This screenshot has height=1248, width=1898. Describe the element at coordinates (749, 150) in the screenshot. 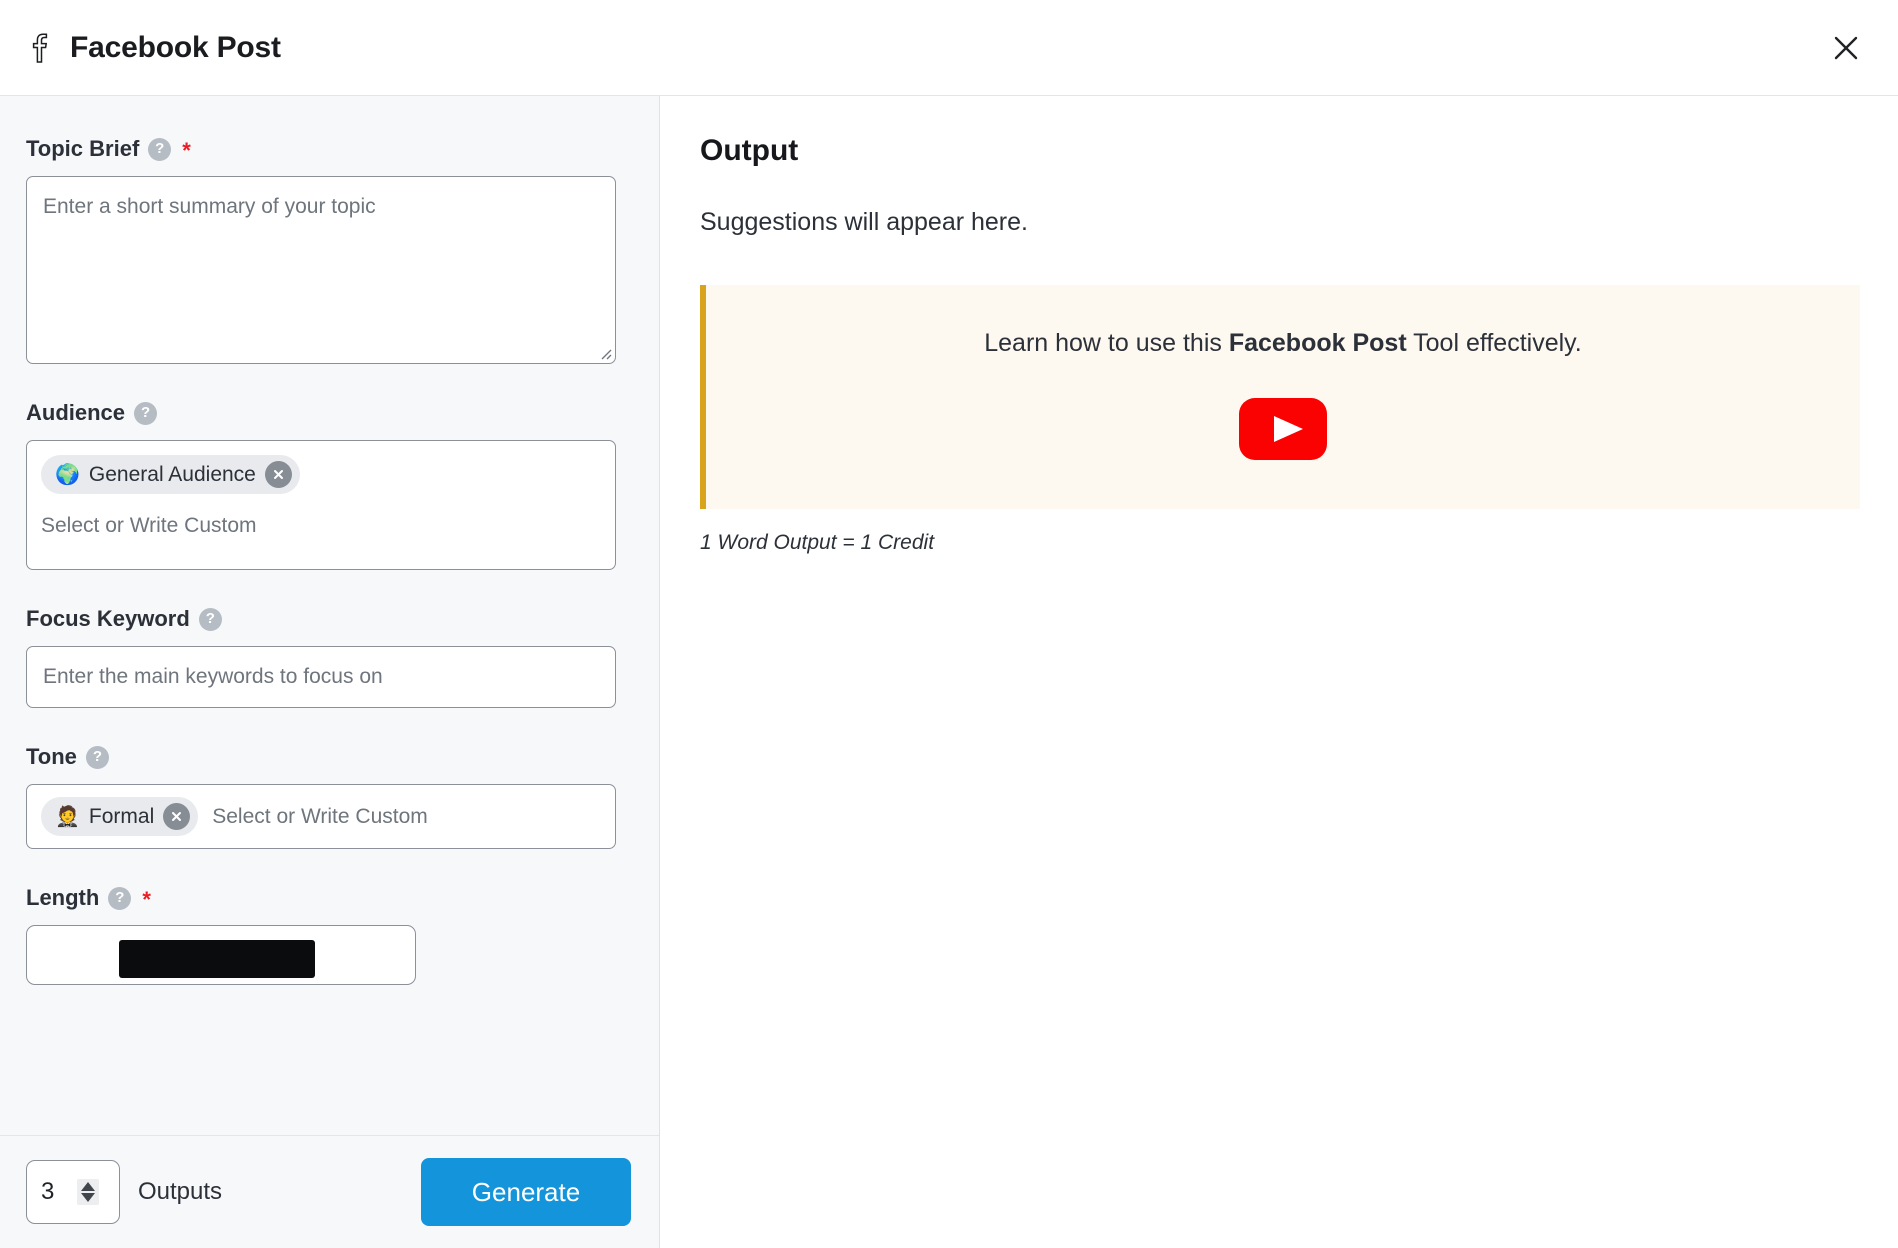

I see `output-title: Output` at that location.